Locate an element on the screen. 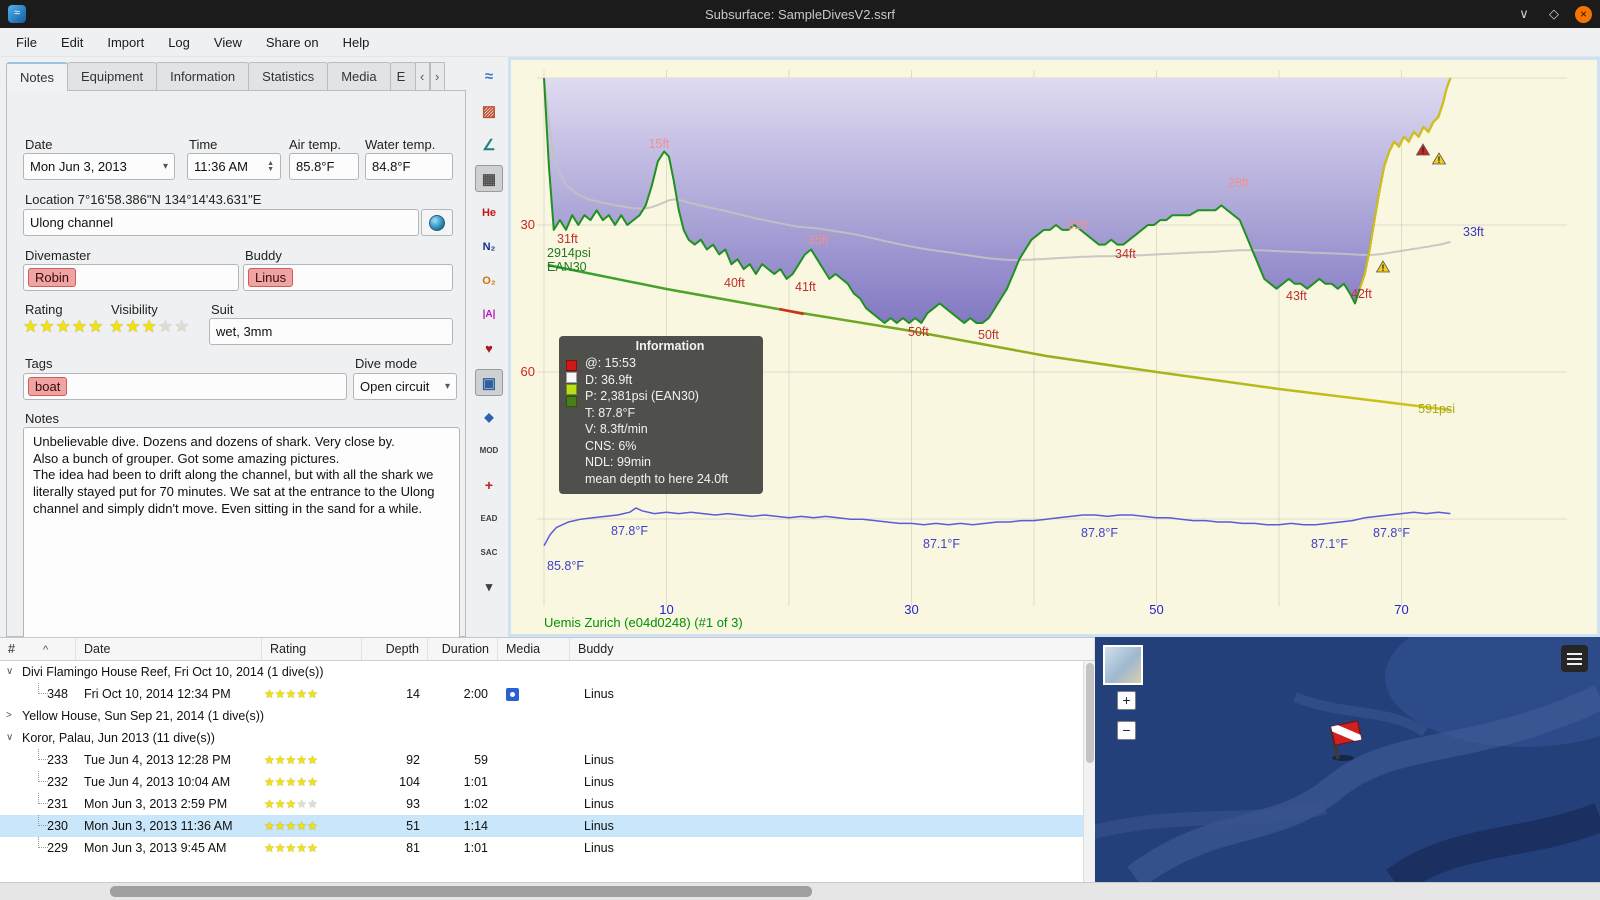 The height and width of the screenshot is (900, 1600). divemaster-token: Robin is located at coordinates (52, 277).